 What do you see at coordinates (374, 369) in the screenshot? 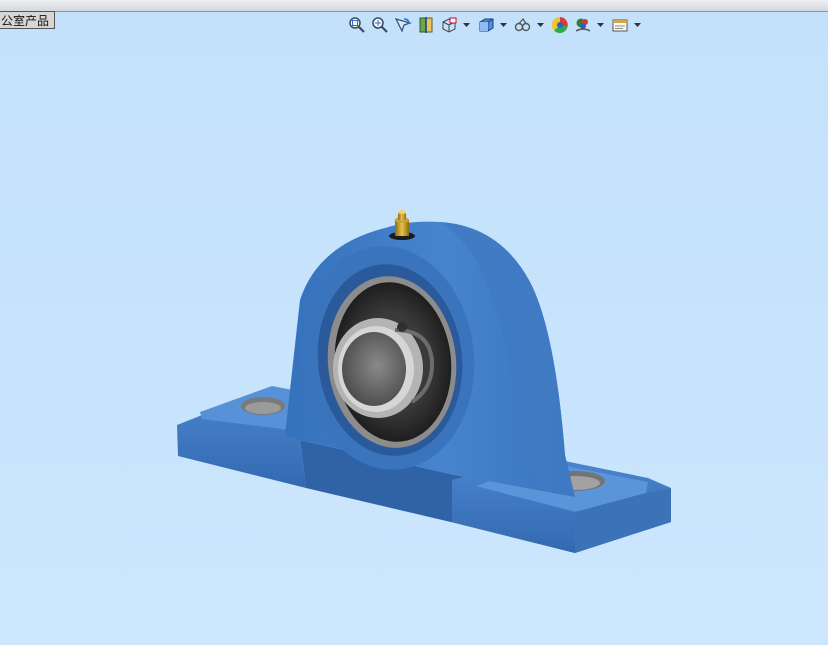
I see `shaft-bore` at bounding box center [374, 369].